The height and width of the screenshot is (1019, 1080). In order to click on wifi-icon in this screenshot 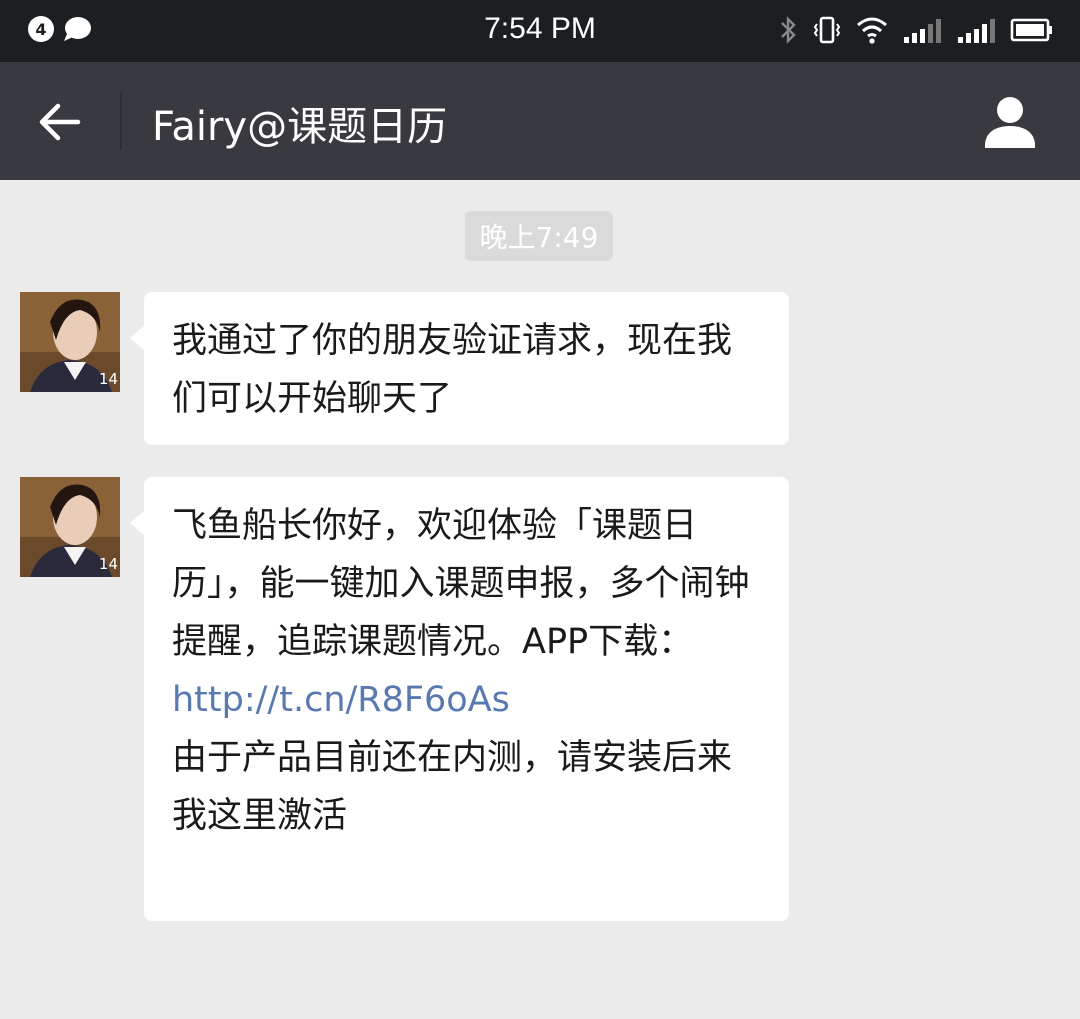, I will do `click(872, 30)`.